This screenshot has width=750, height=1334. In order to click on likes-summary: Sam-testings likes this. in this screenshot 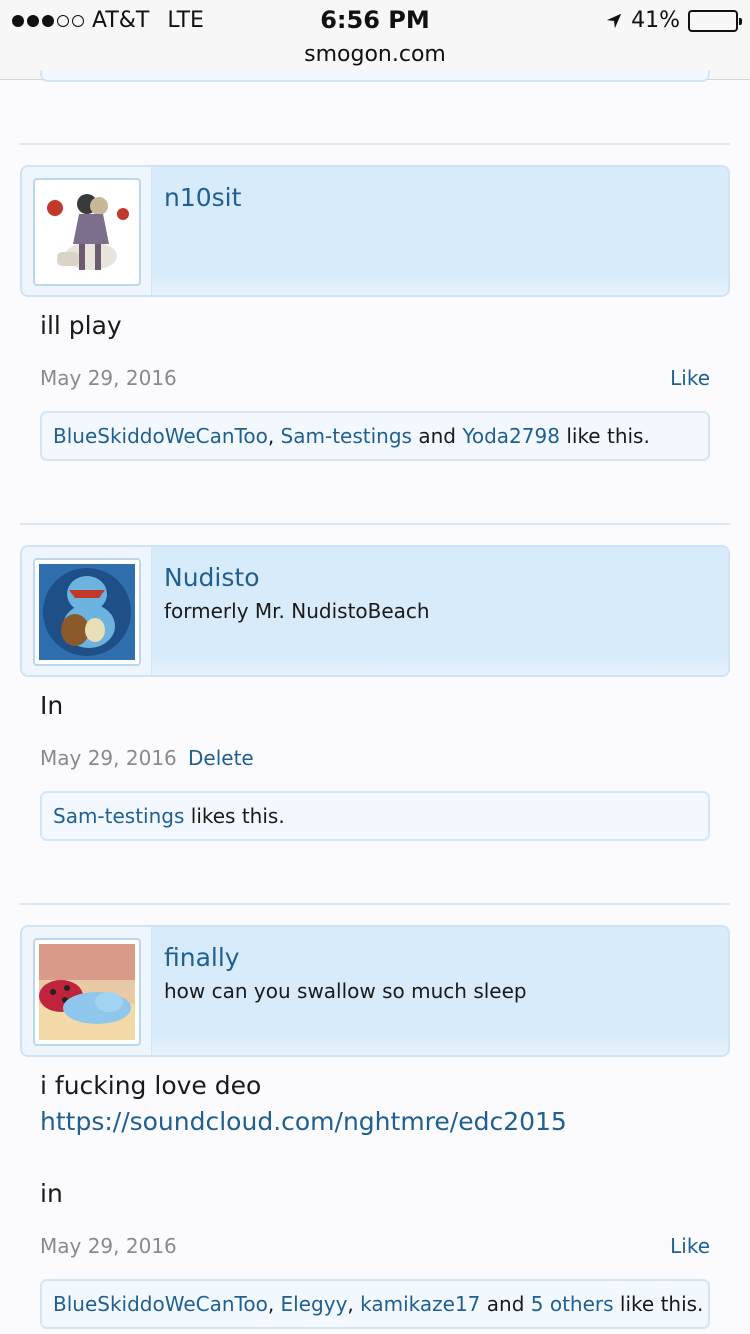, I will do `click(375, 816)`.